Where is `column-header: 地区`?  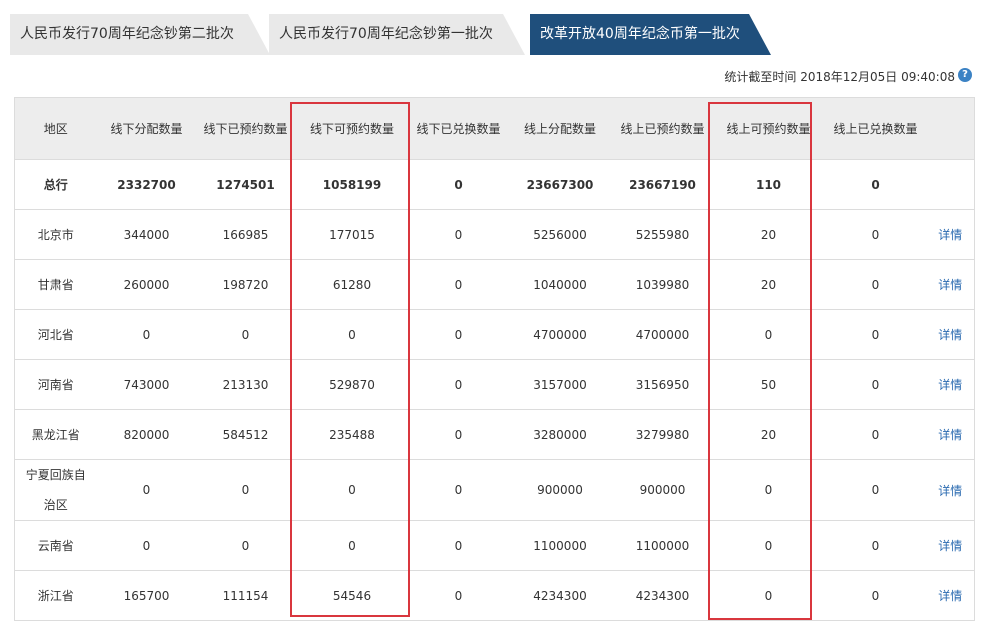 column-header: 地区 is located at coordinates (55, 128).